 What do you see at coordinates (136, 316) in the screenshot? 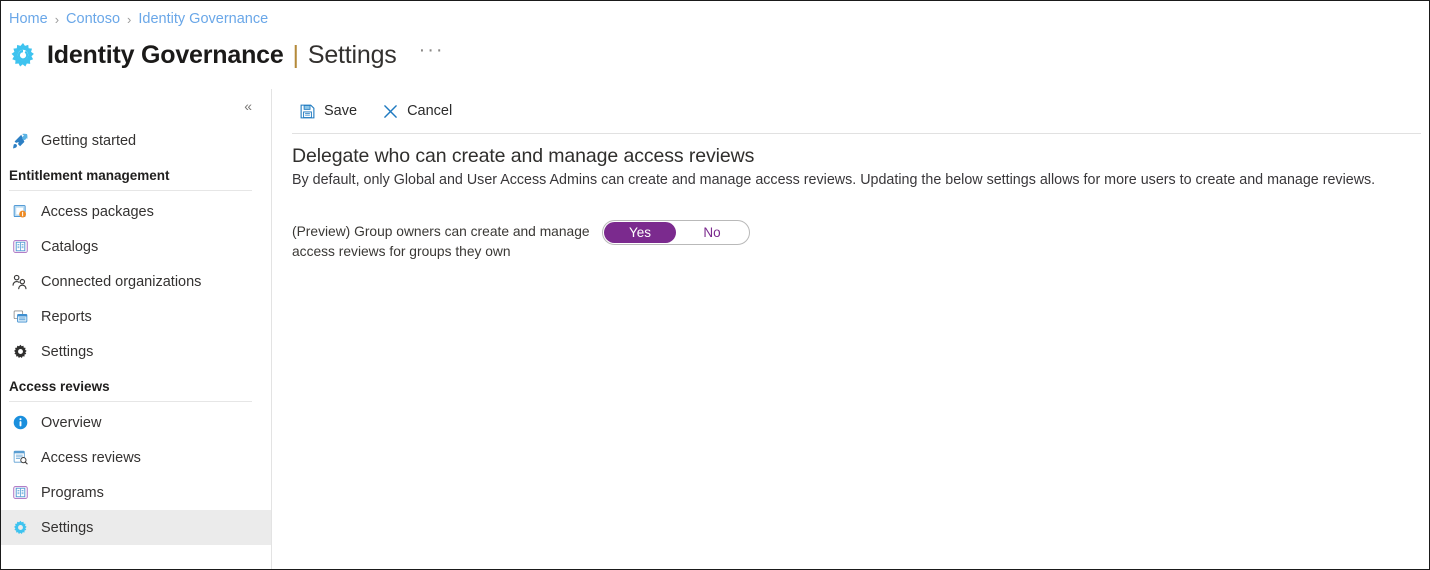
I see `sidebar-item-reports: Reports` at bounding box center [136, 316].